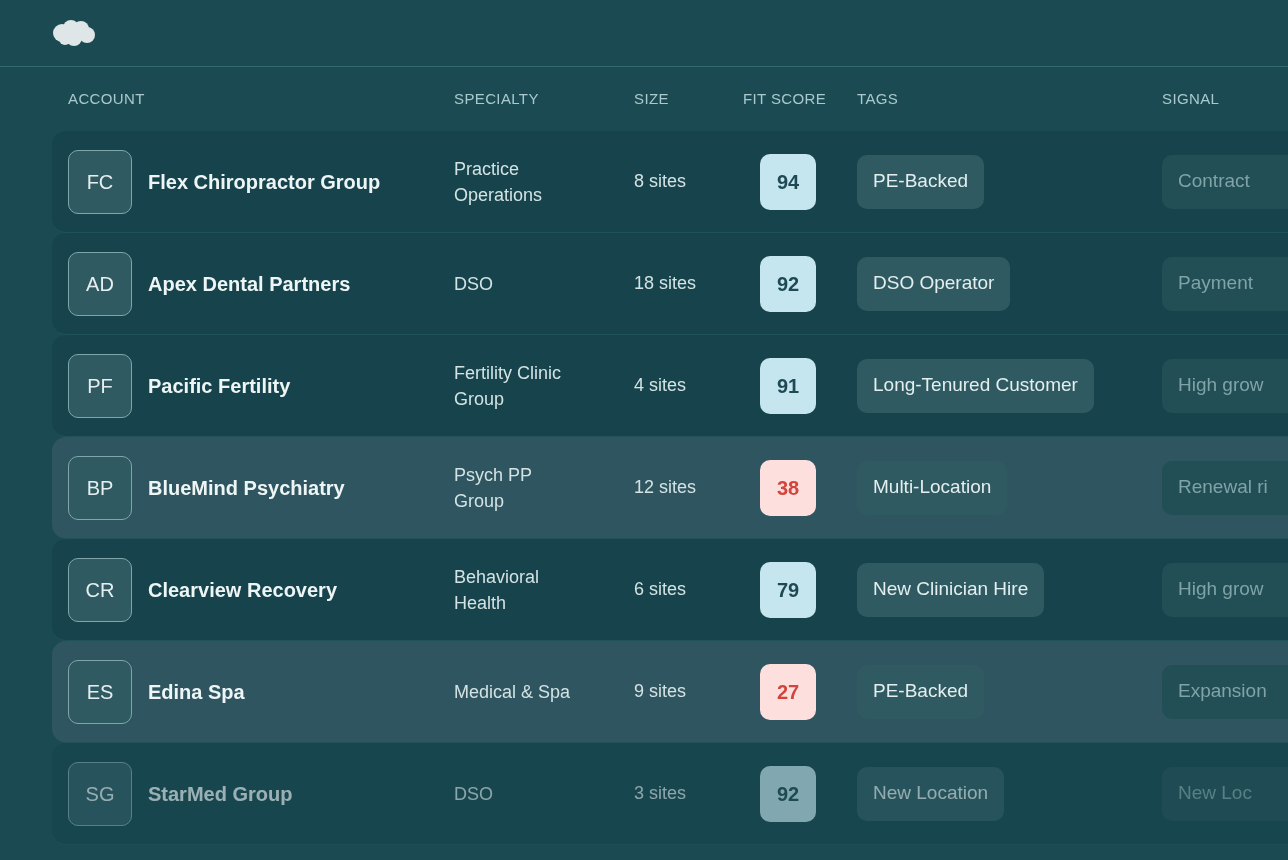 The image size is (1288, 860). Describe the element at coordinates (661, 589) in the screenshot. I see `size-text: 6 sites` at that location.